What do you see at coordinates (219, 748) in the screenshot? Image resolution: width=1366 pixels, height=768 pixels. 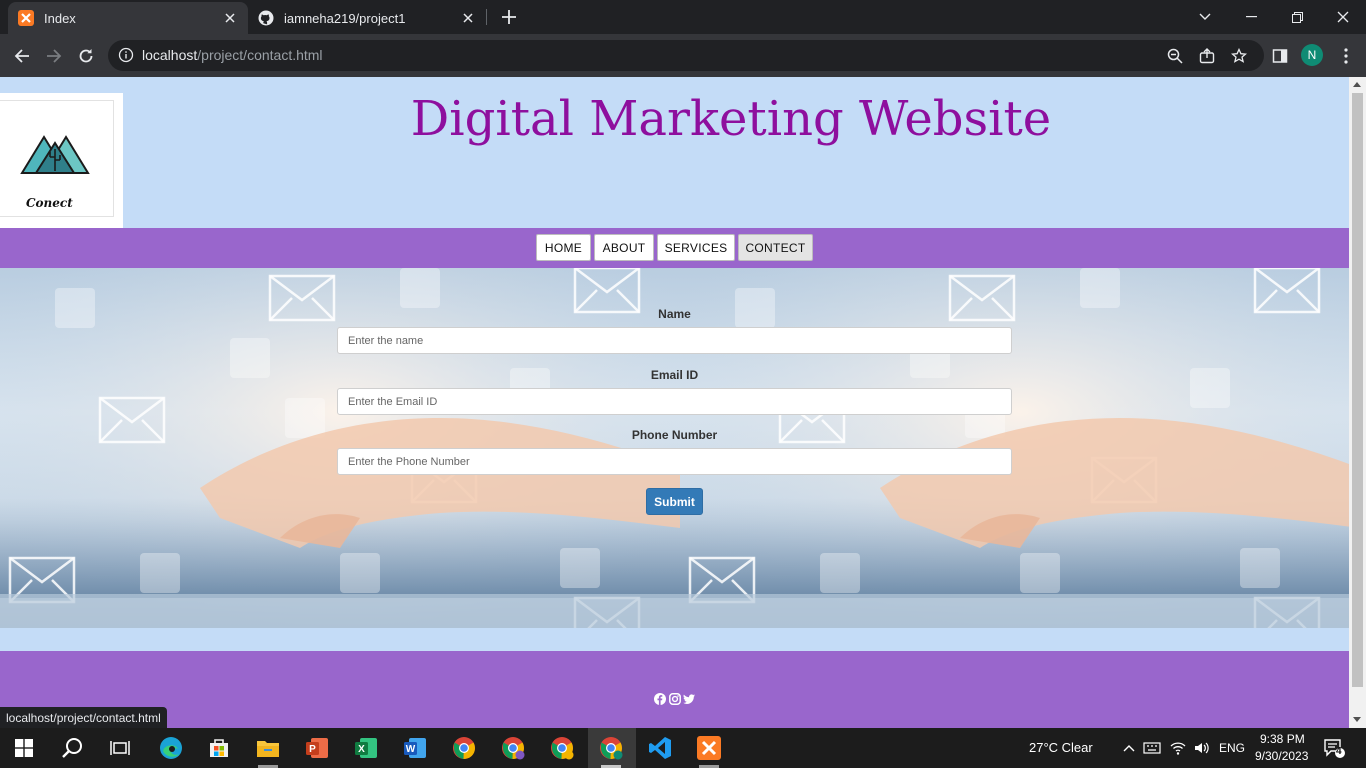 I see `store-icon` at bounding box center [219, 748].